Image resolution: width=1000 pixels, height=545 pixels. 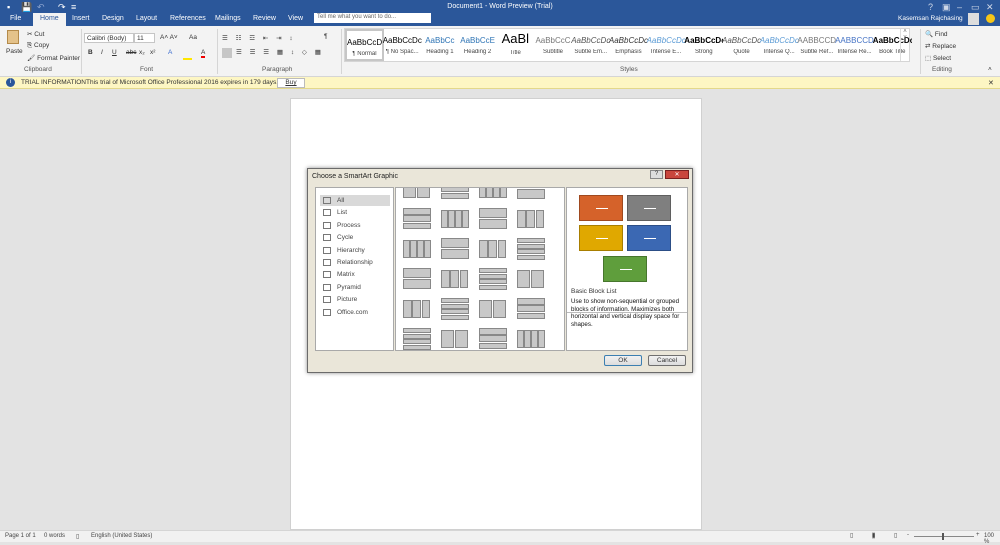 I want to click on avatar, so click(x=973, y=19).